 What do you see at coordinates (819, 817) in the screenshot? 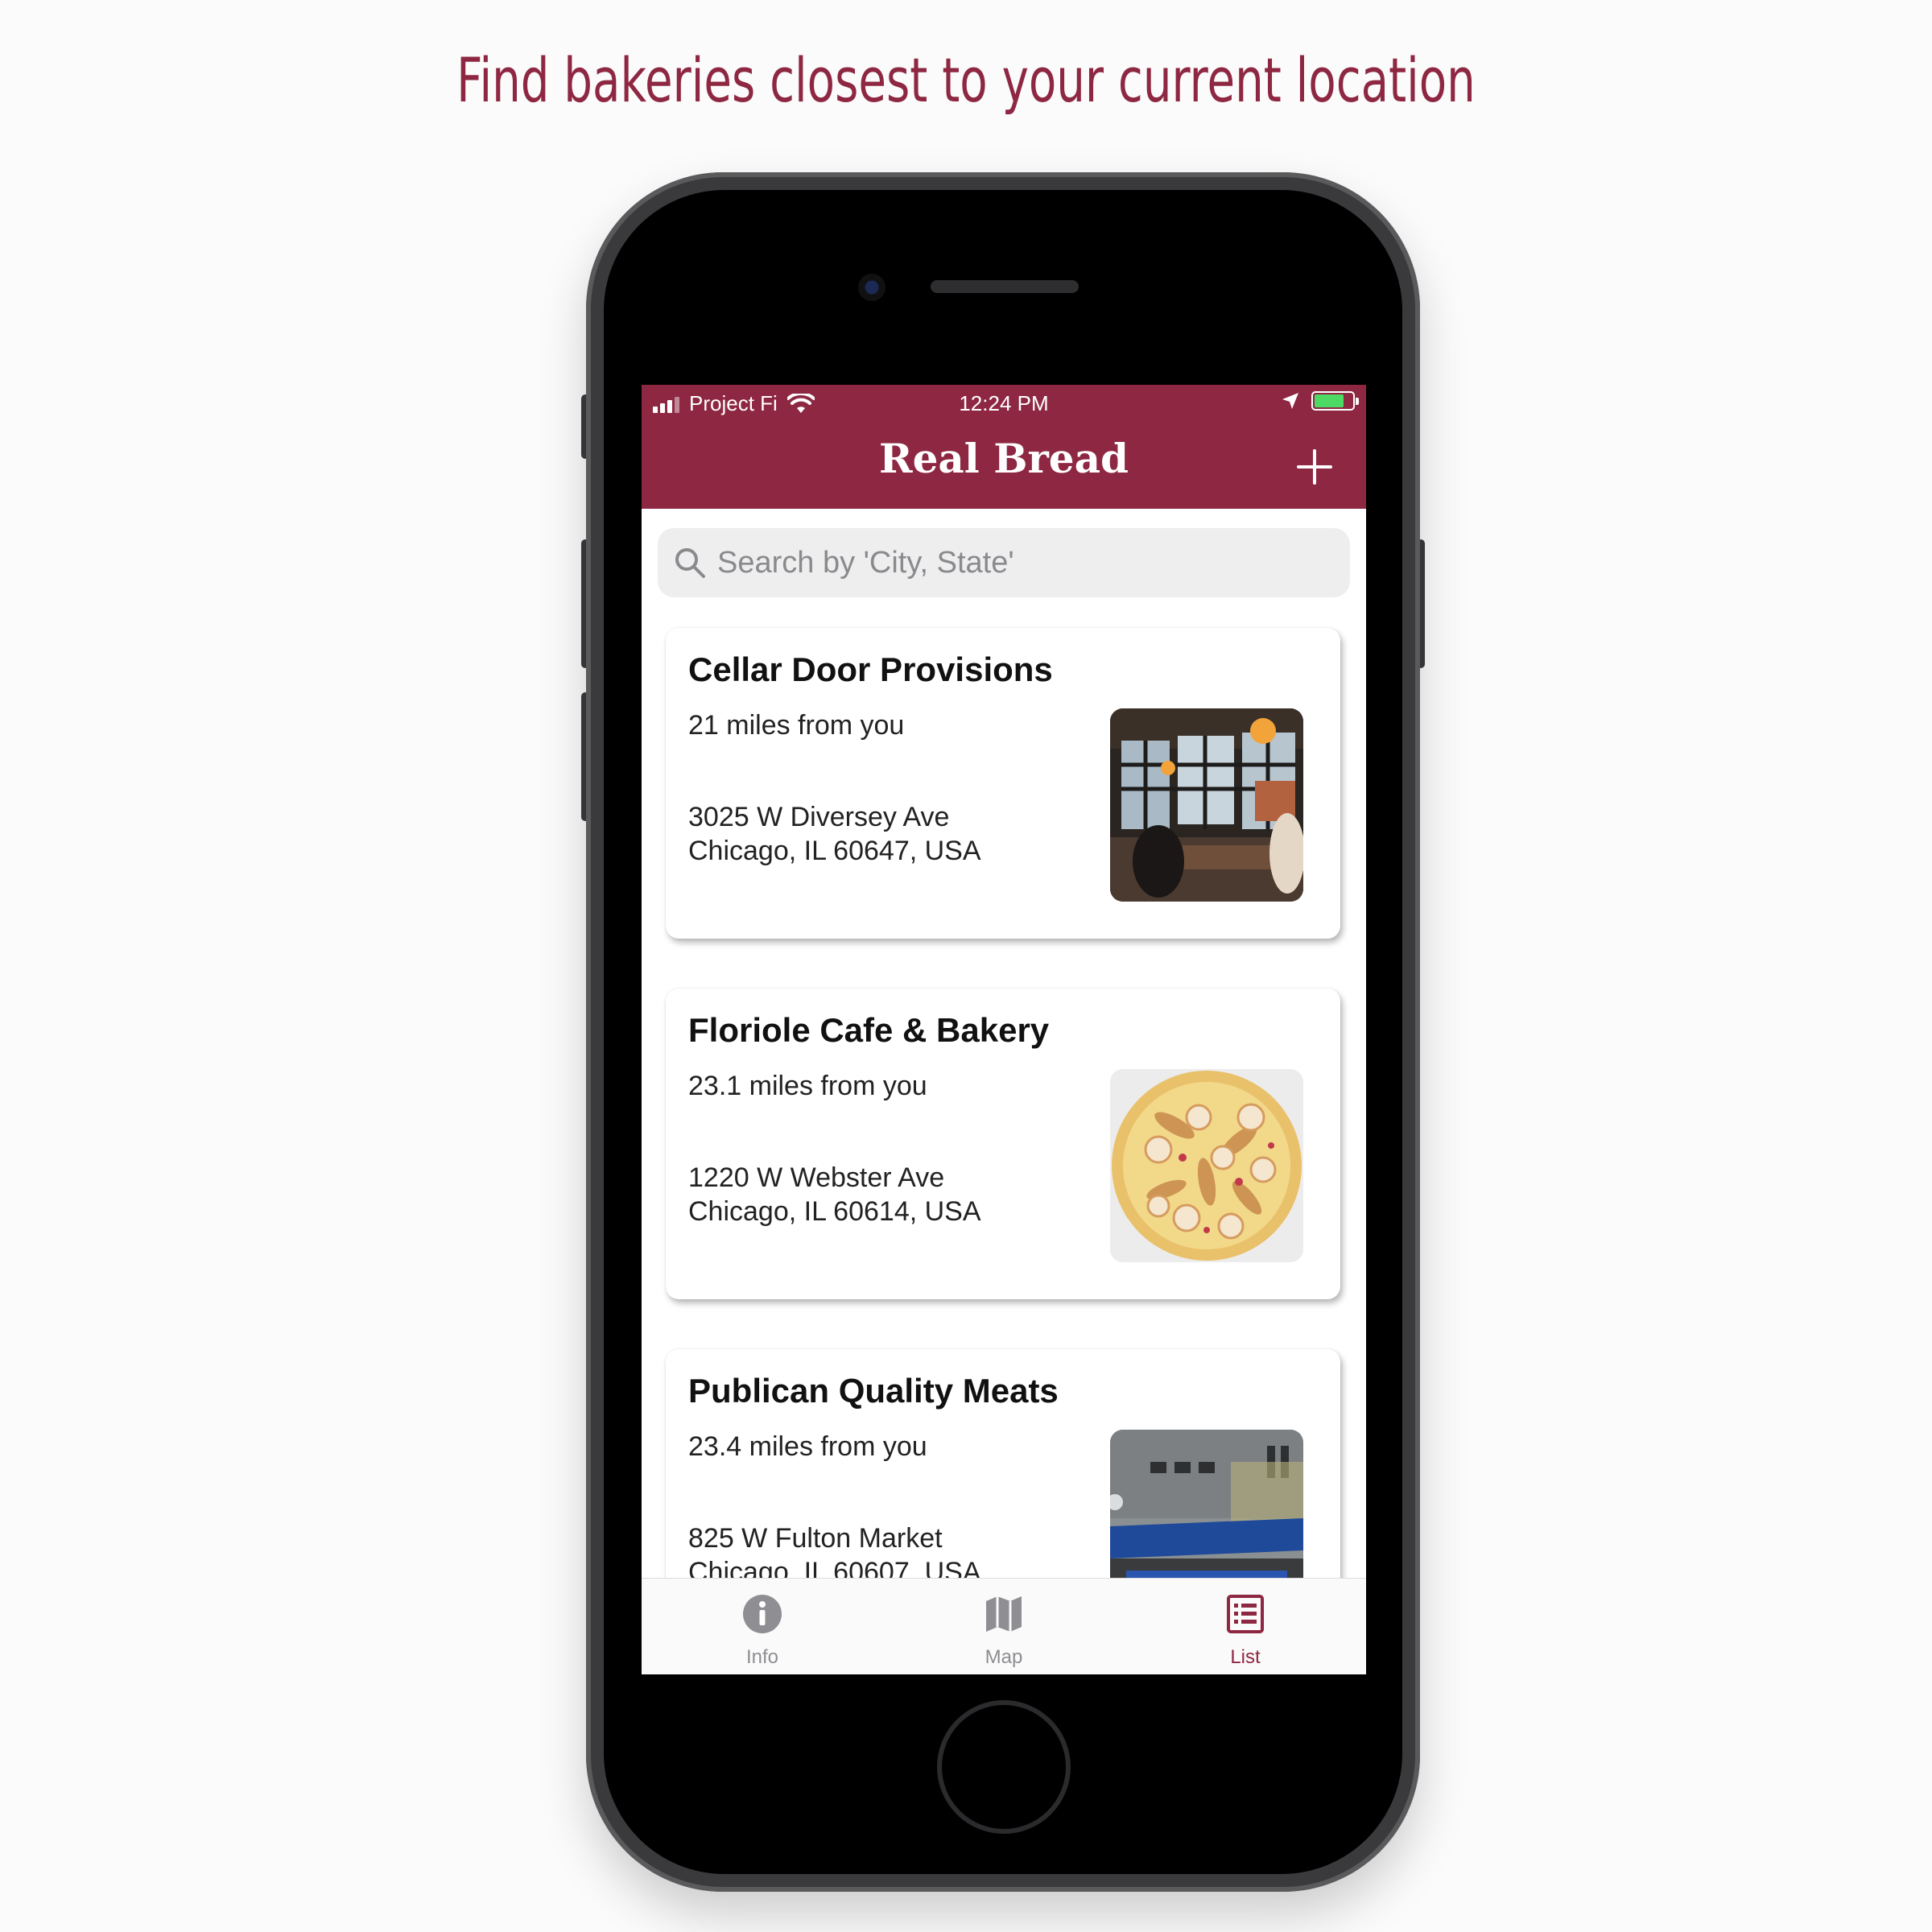
I see `bakery-address-line1: 3025 W Diversey Ave` at bounding box center [819, 817].